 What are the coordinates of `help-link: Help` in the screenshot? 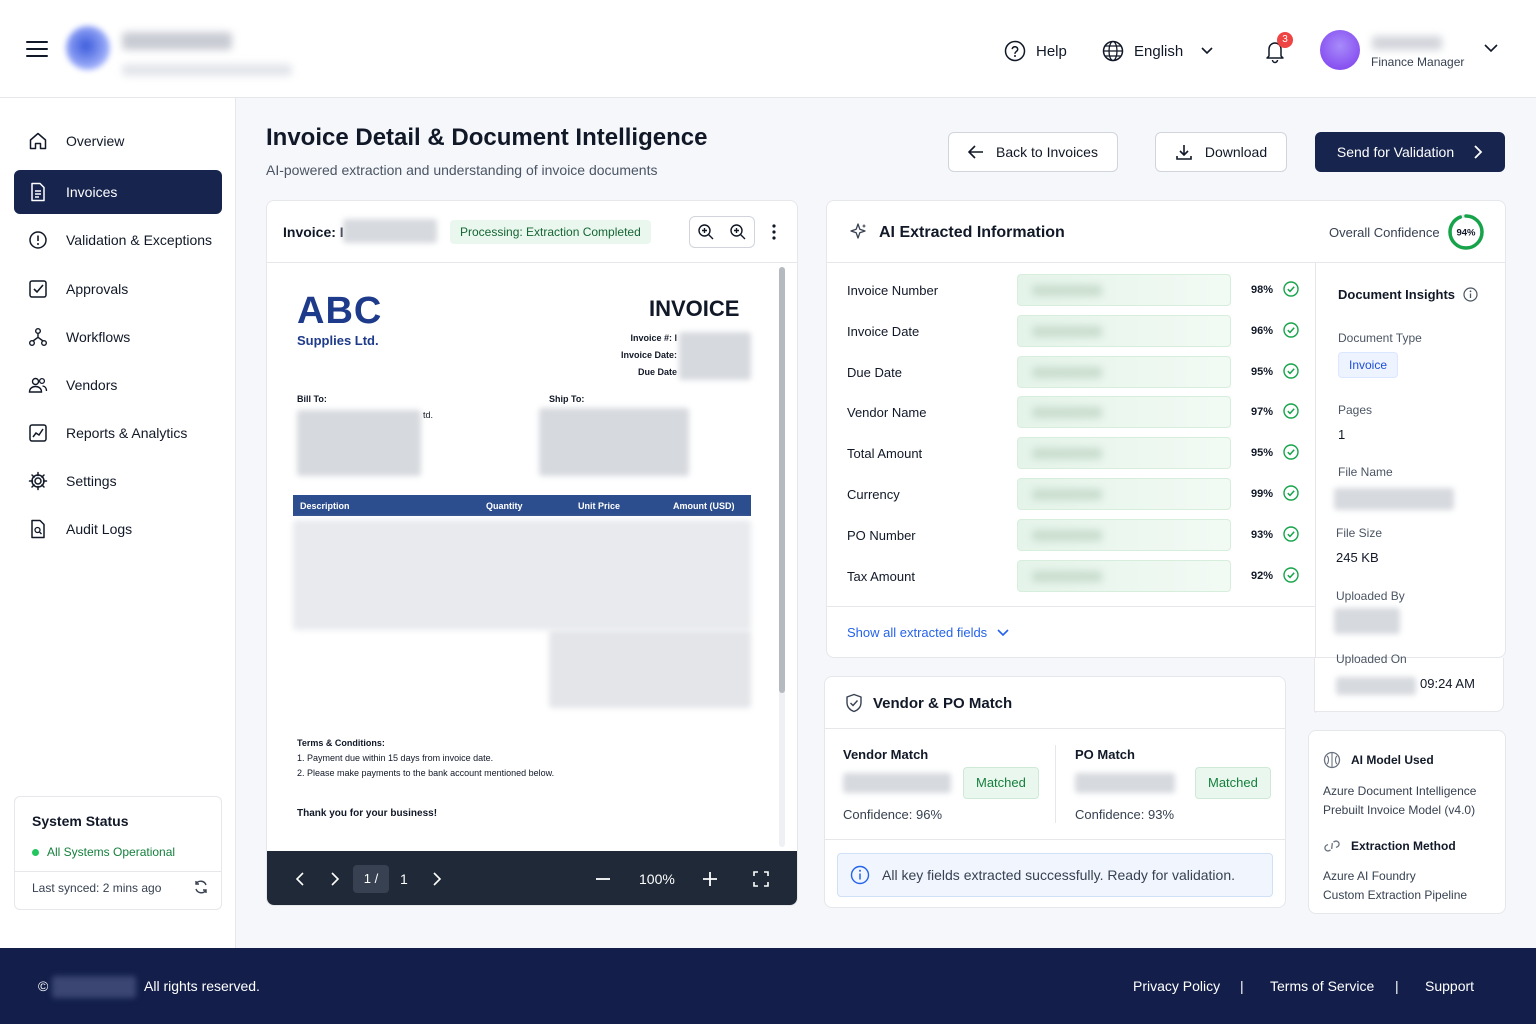 It's located at (1035, 51).